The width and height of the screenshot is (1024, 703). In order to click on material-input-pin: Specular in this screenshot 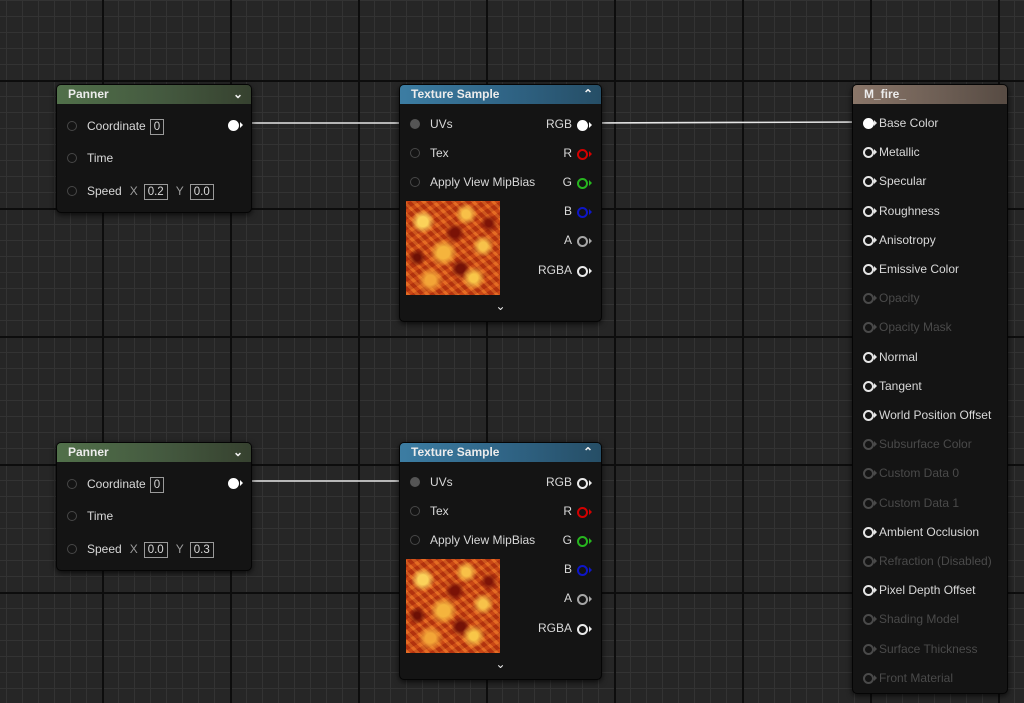, I will do `click(933, 181)`.